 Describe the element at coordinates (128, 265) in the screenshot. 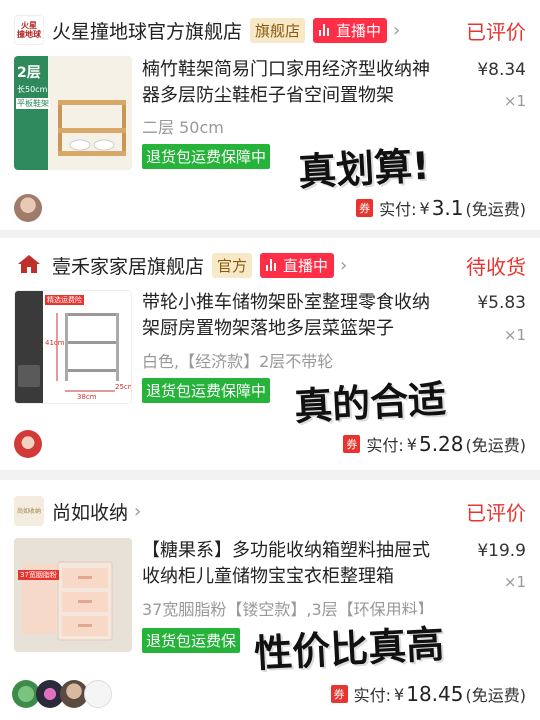

I see `shop-name: 壹禾家家居旗舰店` at that location.